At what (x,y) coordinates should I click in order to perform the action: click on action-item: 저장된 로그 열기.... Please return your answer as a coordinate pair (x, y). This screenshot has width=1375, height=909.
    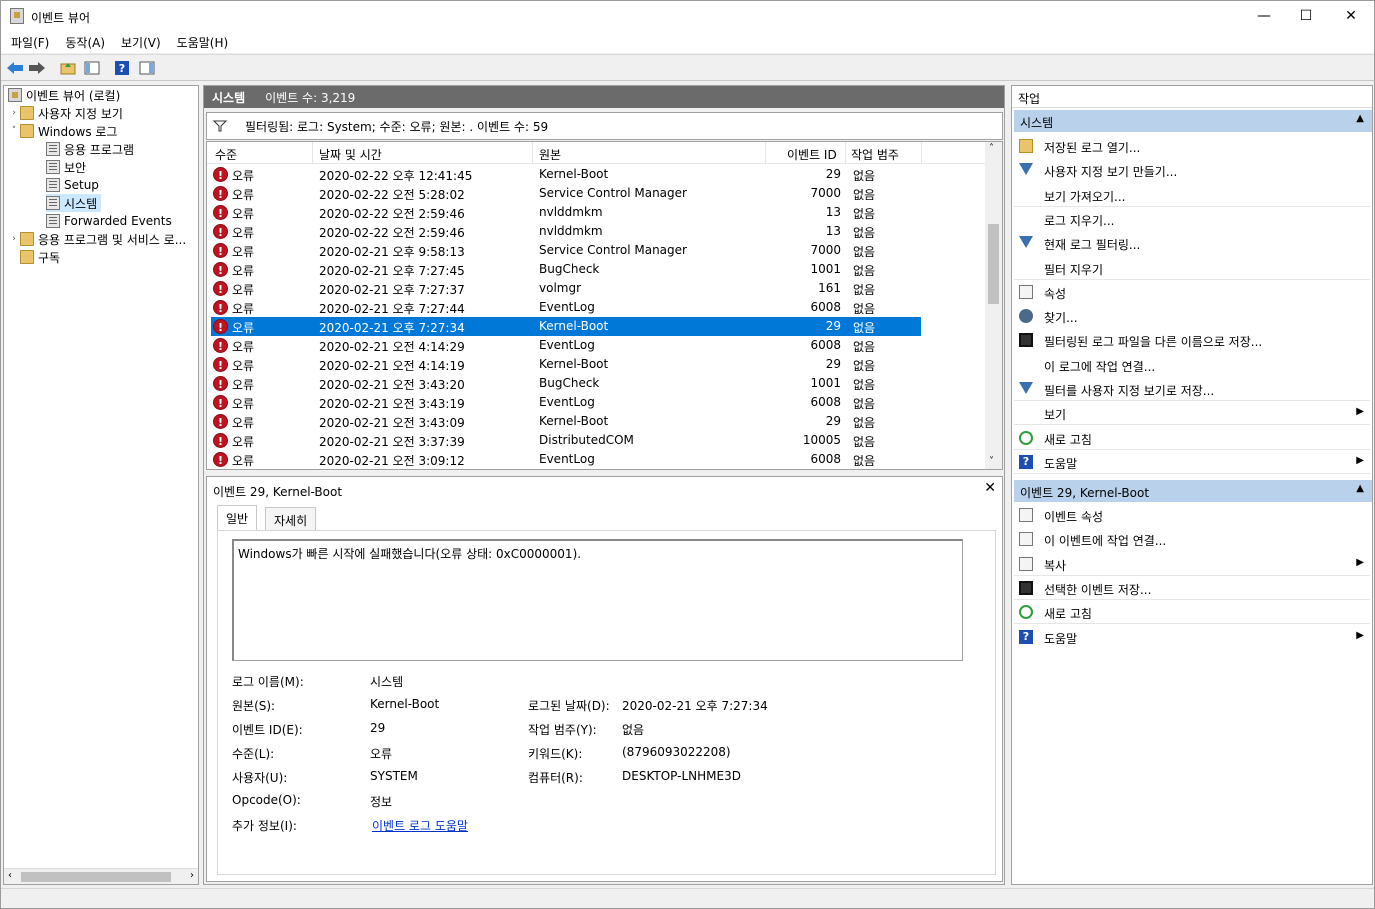
    Looking at the image, I should click on (1192, 146).